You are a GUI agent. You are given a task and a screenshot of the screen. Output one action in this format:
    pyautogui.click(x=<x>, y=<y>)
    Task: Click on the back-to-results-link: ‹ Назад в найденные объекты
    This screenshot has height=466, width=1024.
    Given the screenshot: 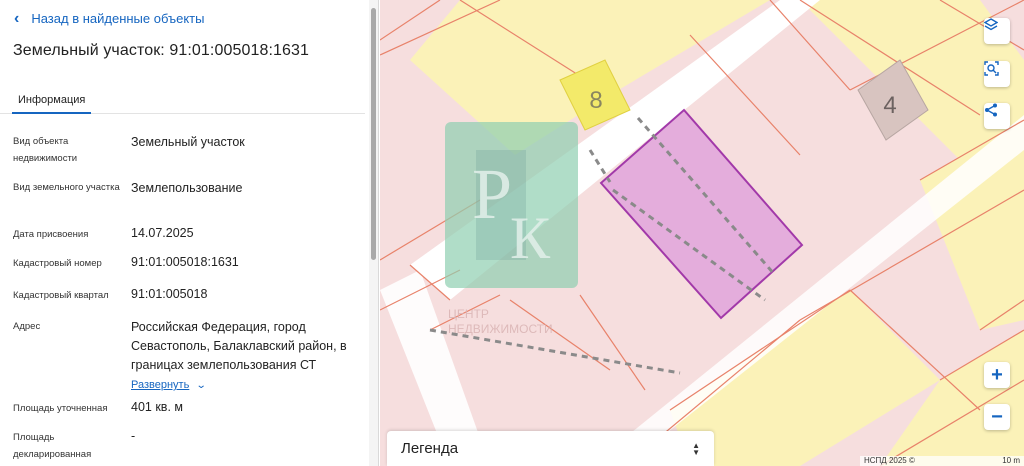 What is the action you would take?
    pyautogui.click(x=109, y=18)
    